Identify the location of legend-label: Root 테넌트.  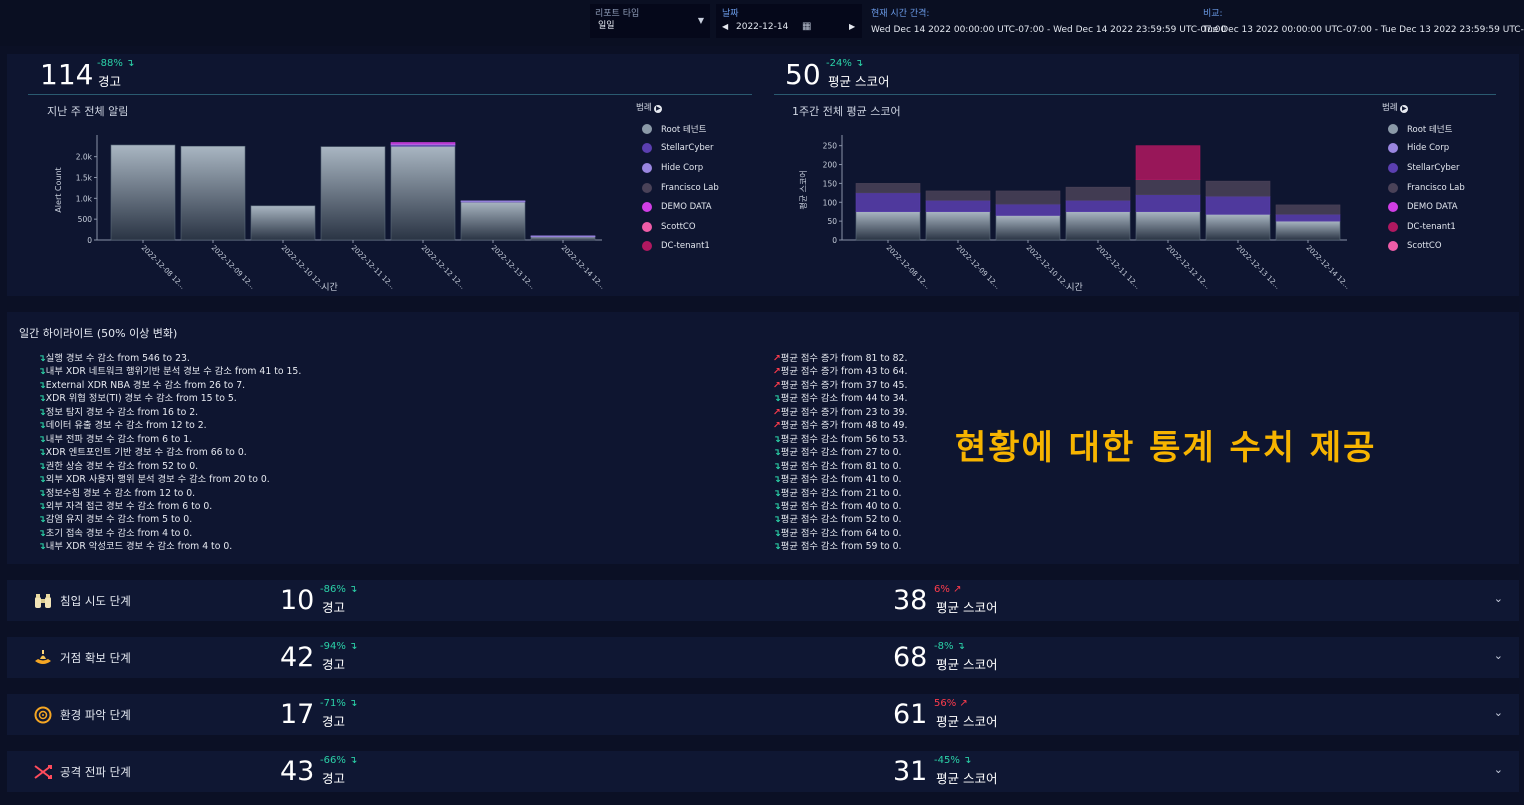
(1430, 129).